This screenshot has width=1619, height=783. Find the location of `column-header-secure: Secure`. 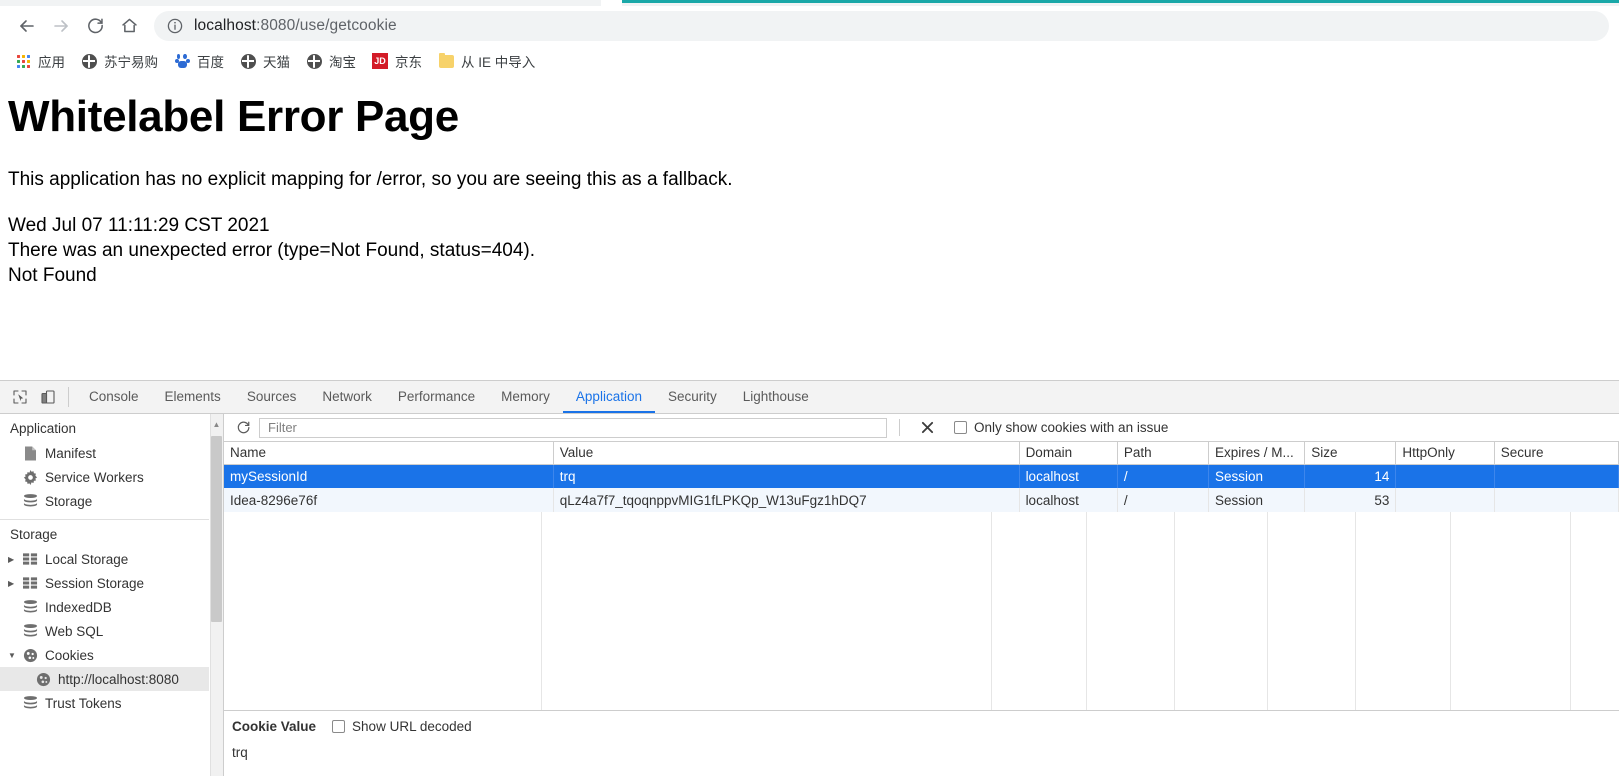

column-header-secure: Secure is located at coordinates (1556, 453).